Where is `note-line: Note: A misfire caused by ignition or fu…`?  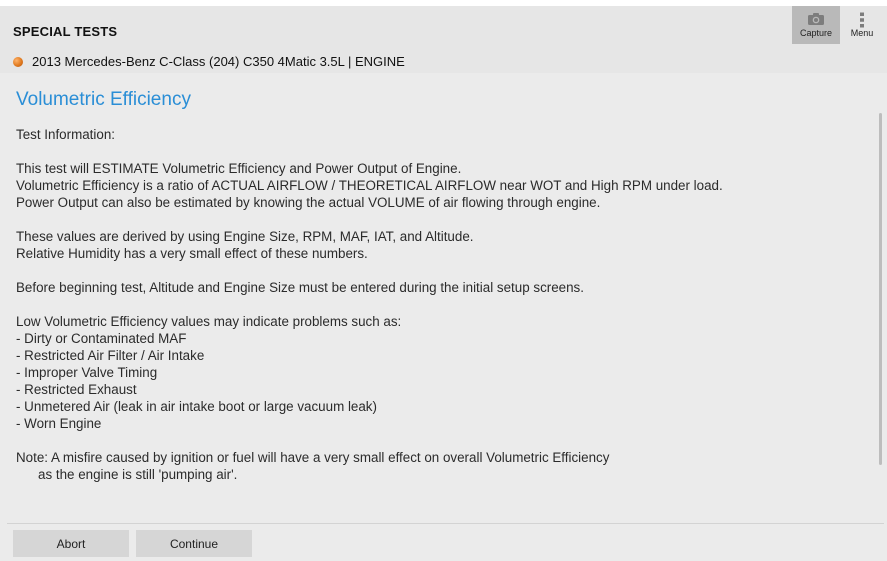
note-line: Note: A misfire caused by ignition or fu… is located at coordinates (313, 457).